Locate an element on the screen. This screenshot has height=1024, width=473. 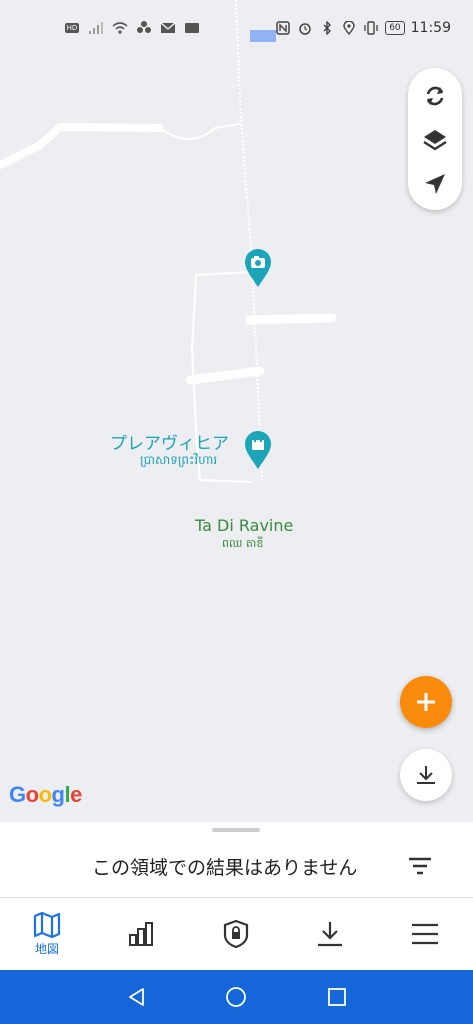
map-controls is located at coordinates (435, 139).